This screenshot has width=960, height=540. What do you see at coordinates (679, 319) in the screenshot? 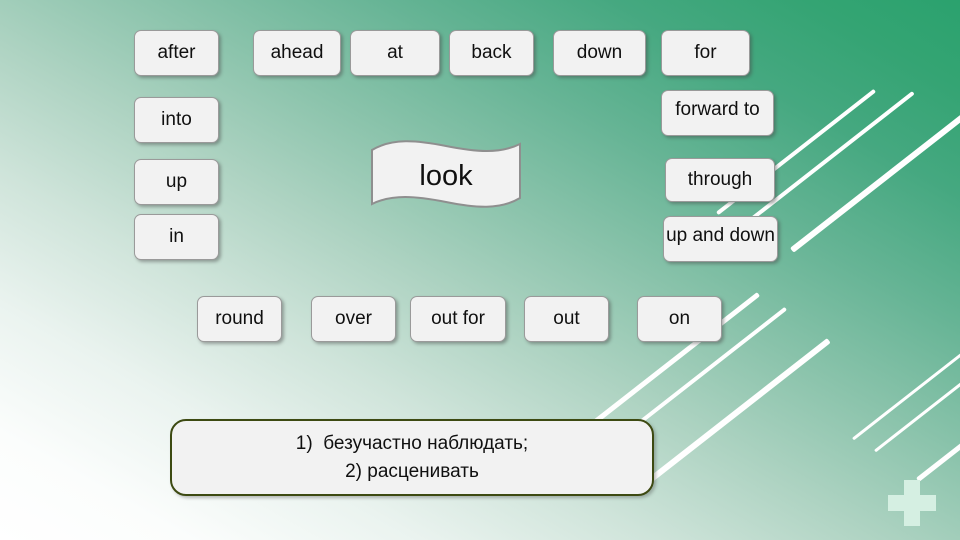
I see `particle-box-on: on` at bounding box center [679, 319].